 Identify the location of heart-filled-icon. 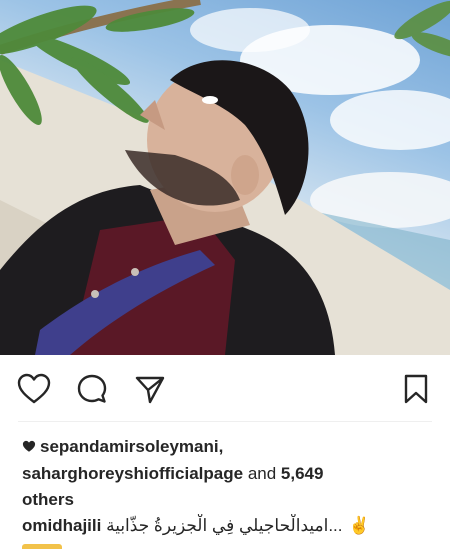
(29, 448).